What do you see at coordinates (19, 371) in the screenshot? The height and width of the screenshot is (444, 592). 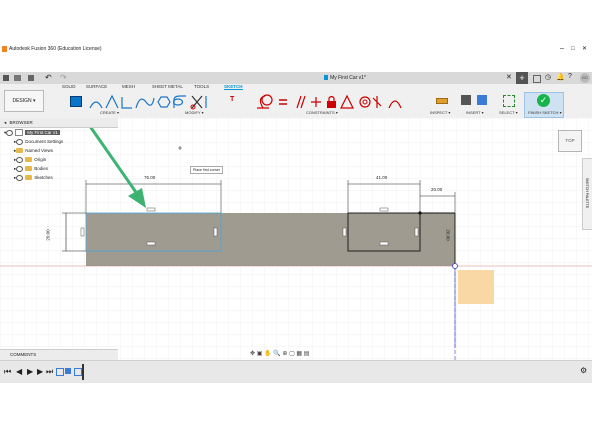 I see `step-back-icon: ◀` at bounding box center [19, 371].